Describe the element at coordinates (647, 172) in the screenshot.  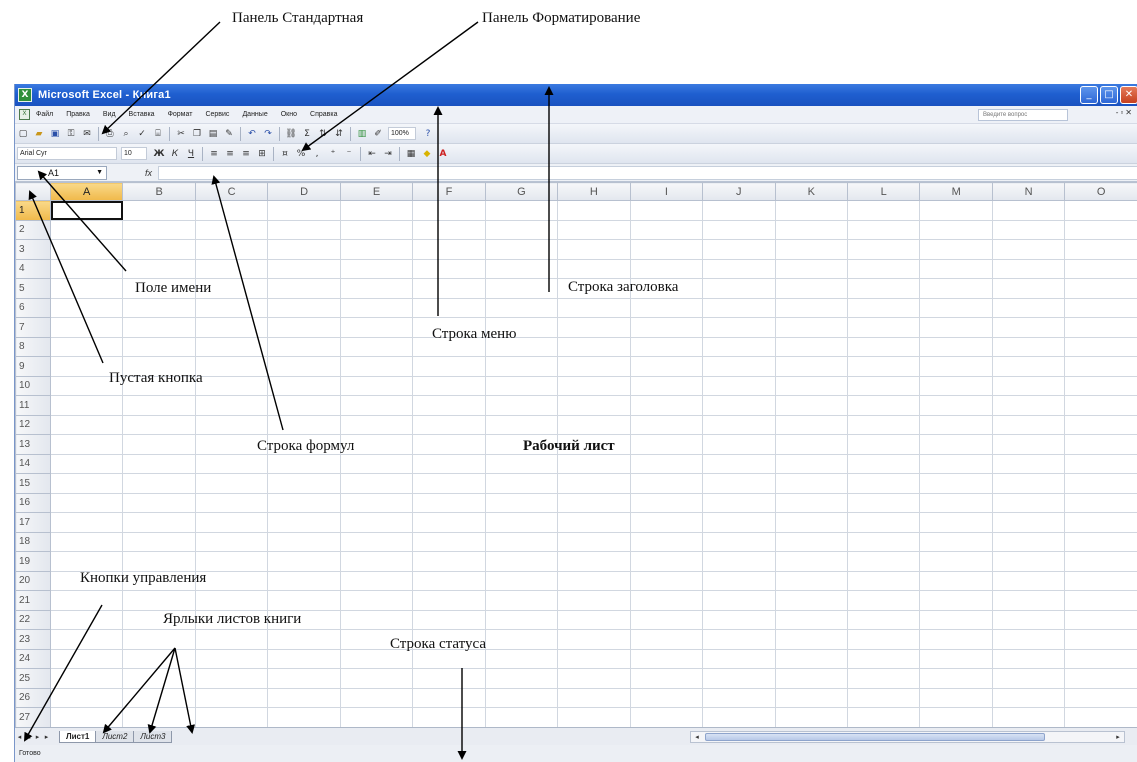
I see `formula-input` at that location.